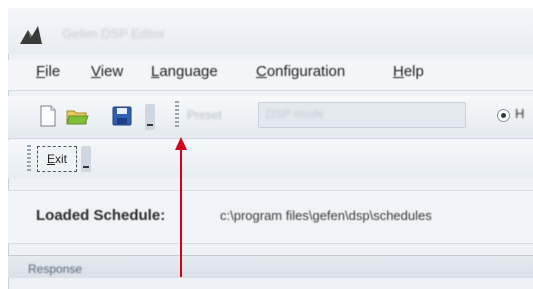 The image size is (533, 289). Describe the element at coordinates (181, 212) in the screenshot. I see `annotation-arrow-shaft` at that location.